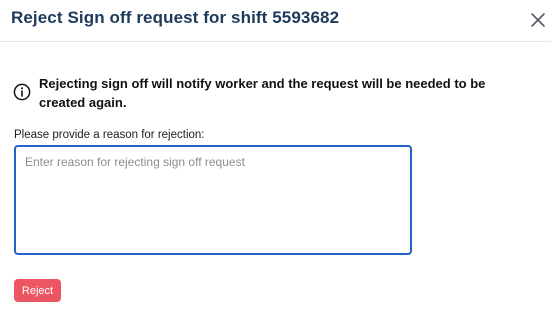 This screenshot has width=551, height=313. Describe the element at coordinates (37, 290) in the screenshot. I see `reject-button: Reject` at that location.